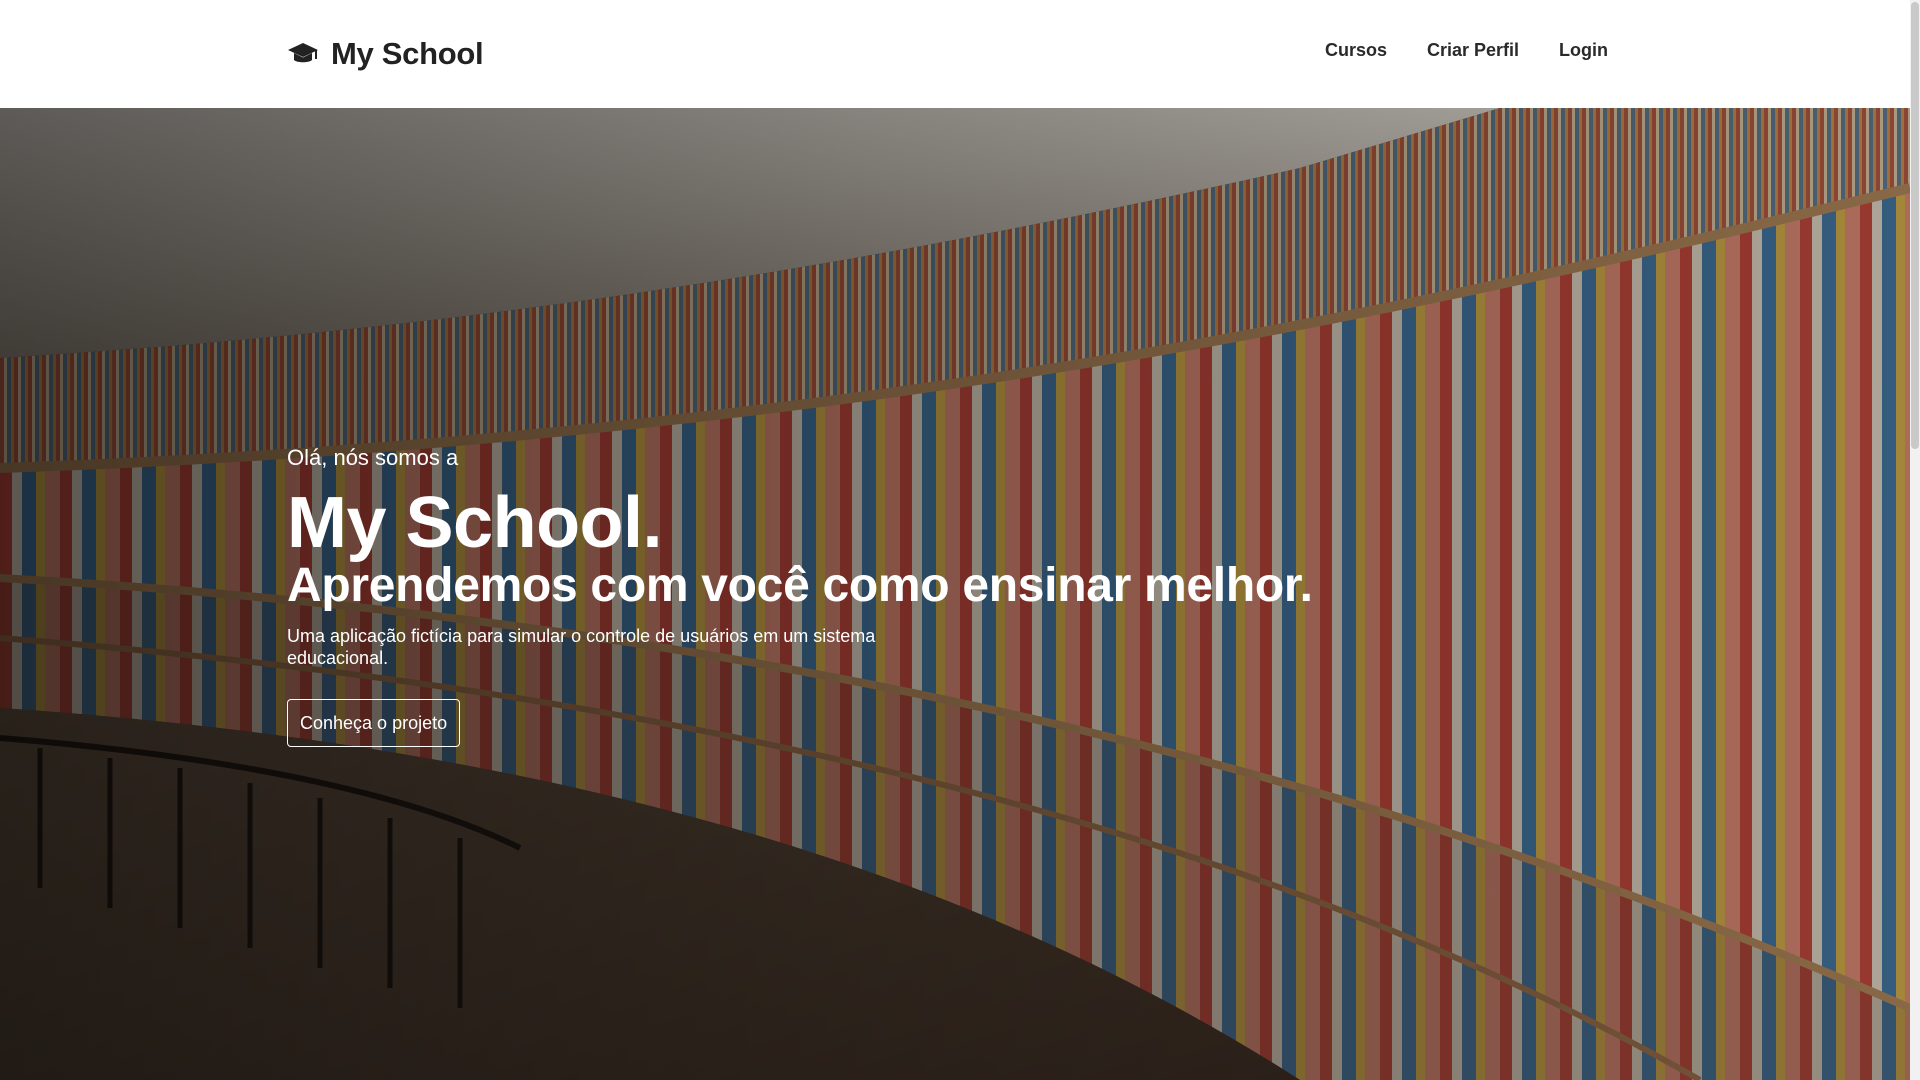 The width and height of the screenshot is (1920, 1080). I want to click on main-nav: Cursos Criar Perfil Login, so click(1466, 50).